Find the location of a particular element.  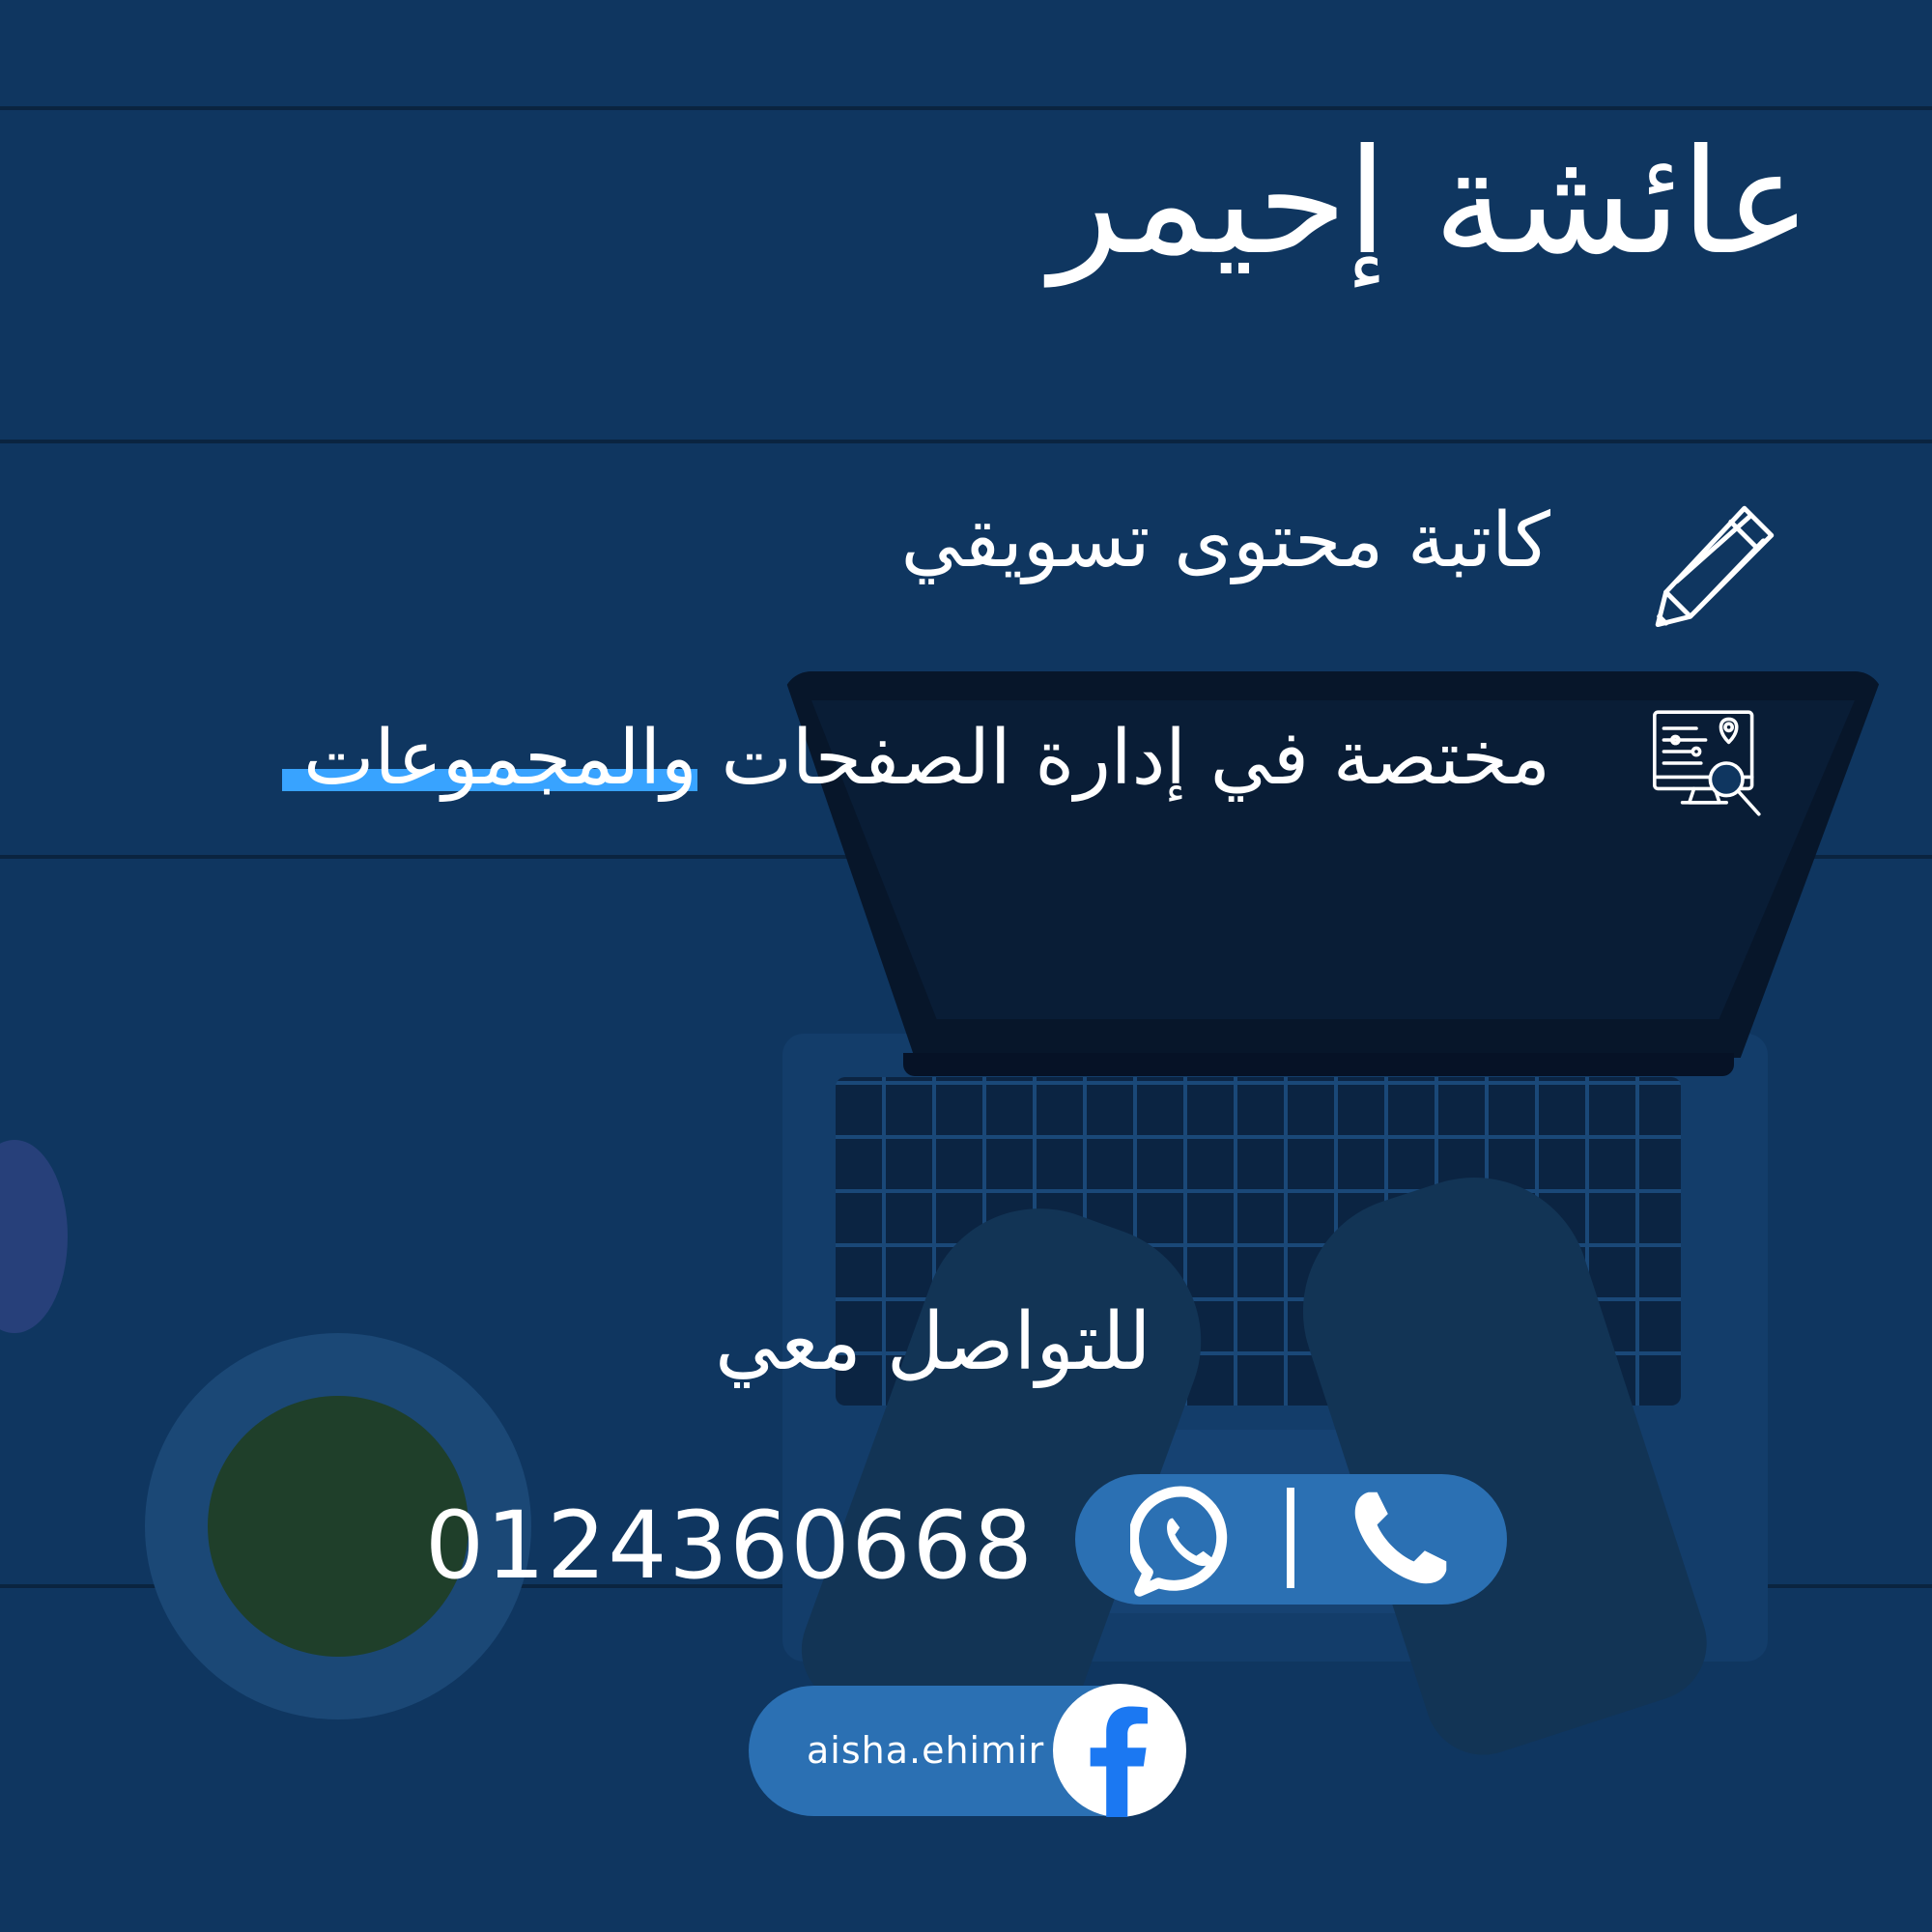

laptop-hinge is located at coordinates (1318, 1064).